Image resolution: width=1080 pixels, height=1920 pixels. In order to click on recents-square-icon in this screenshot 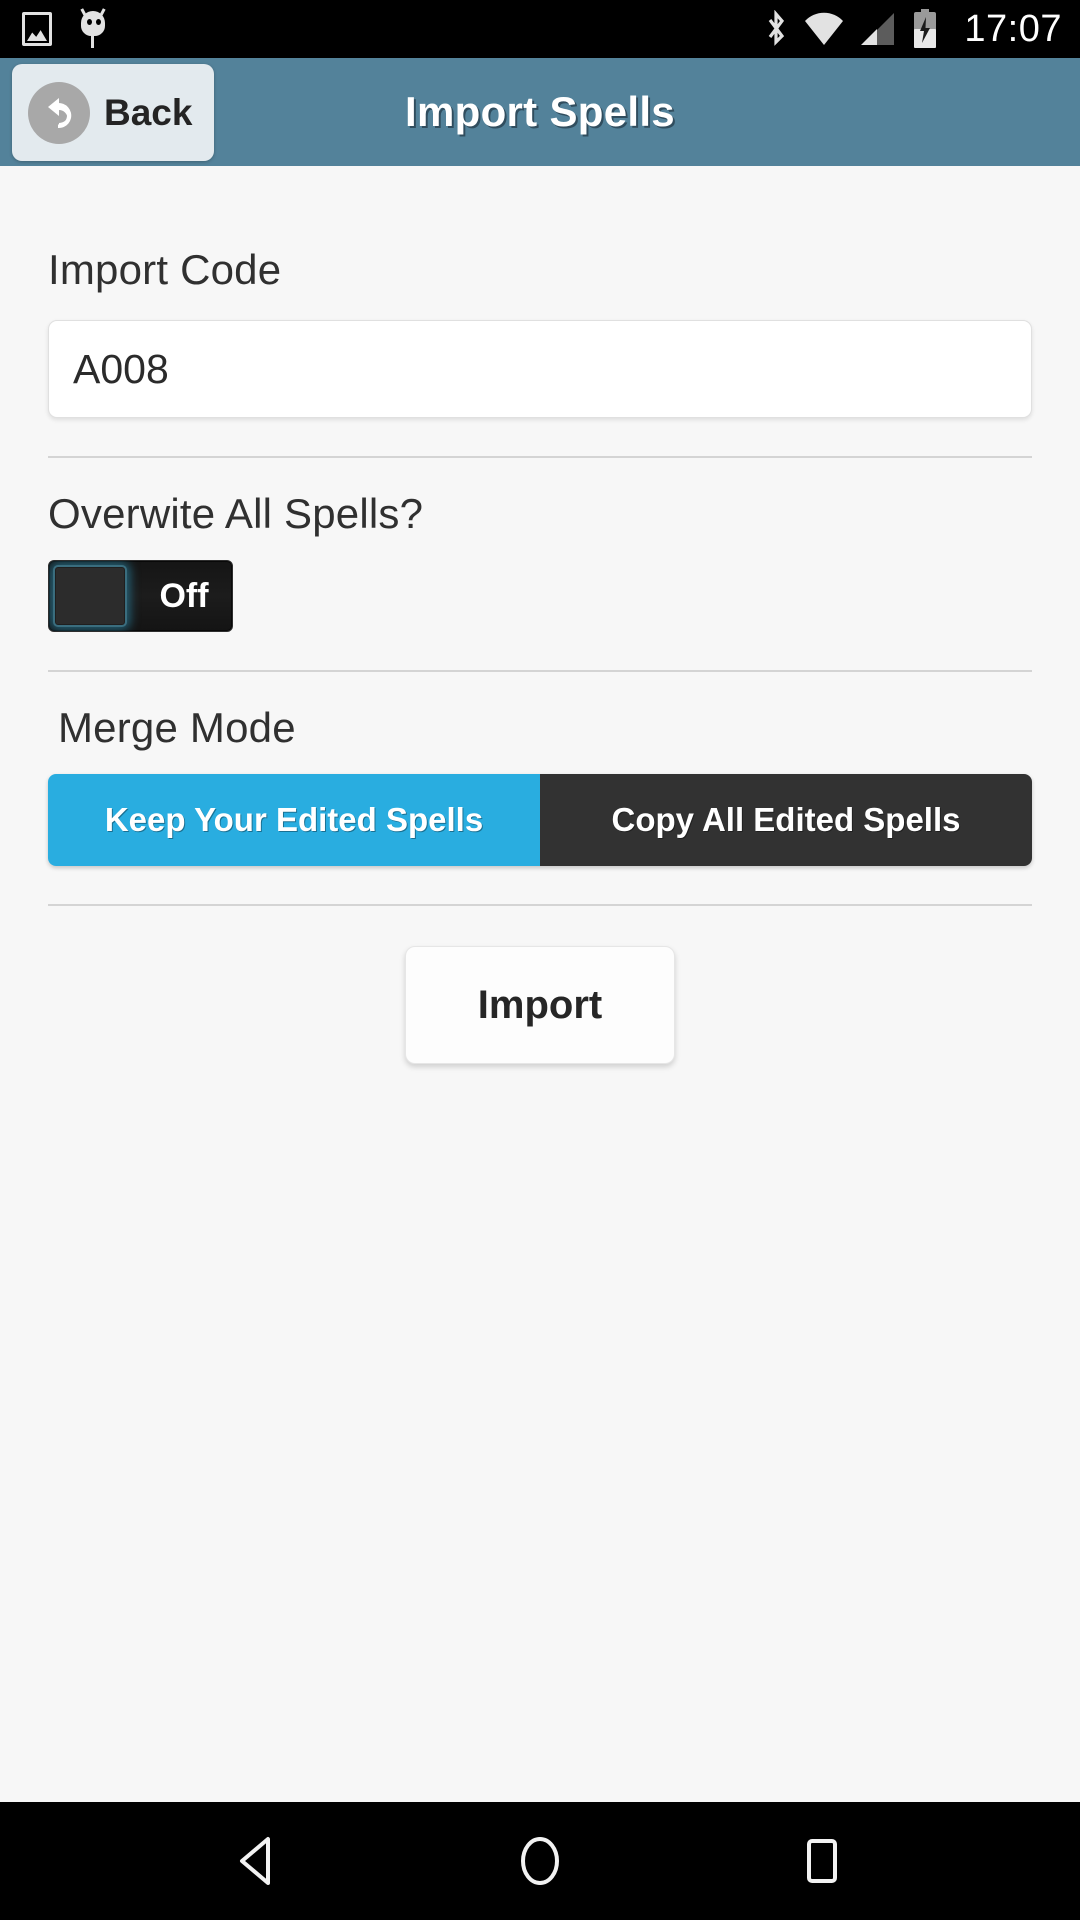, I will do `click(822, 1861)`.